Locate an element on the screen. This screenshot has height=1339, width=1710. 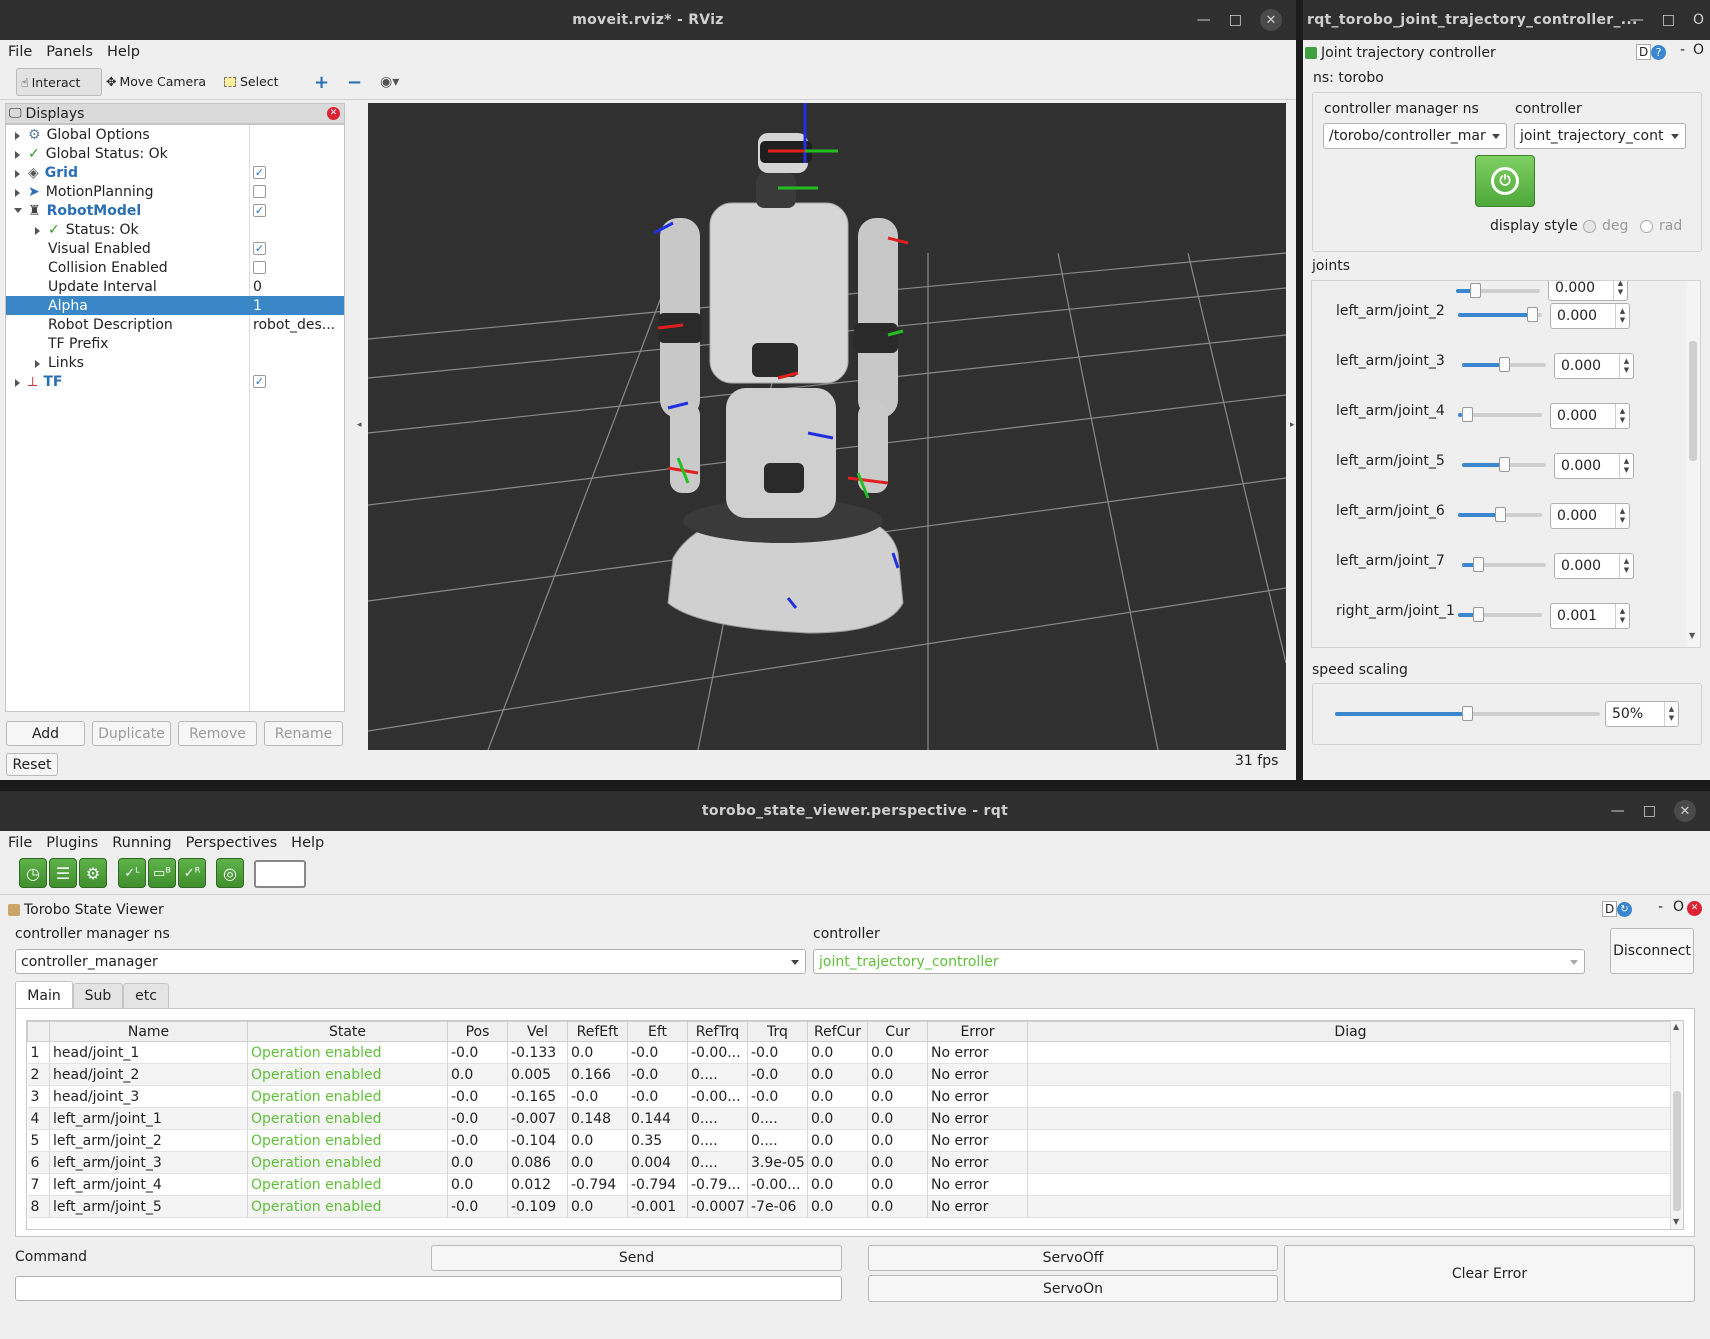
row-number: 8 is located at coordinates (38, 1206).